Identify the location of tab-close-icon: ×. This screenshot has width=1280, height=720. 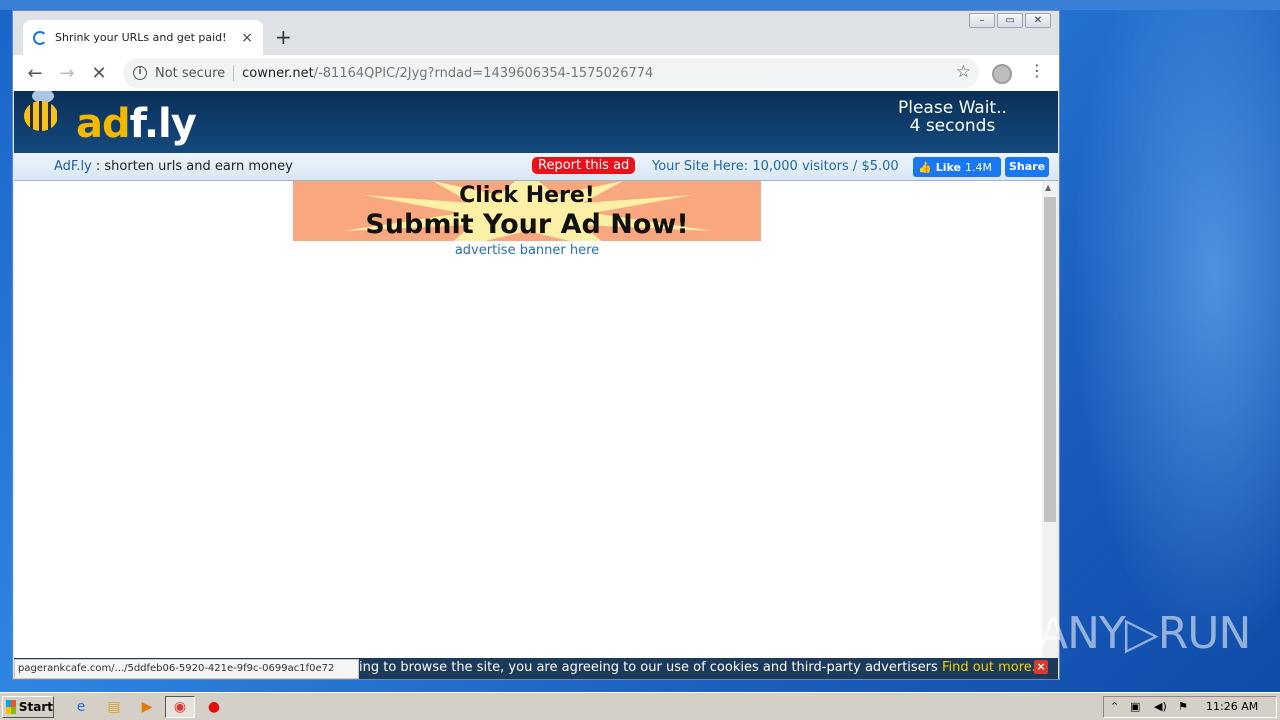
(247, 38).